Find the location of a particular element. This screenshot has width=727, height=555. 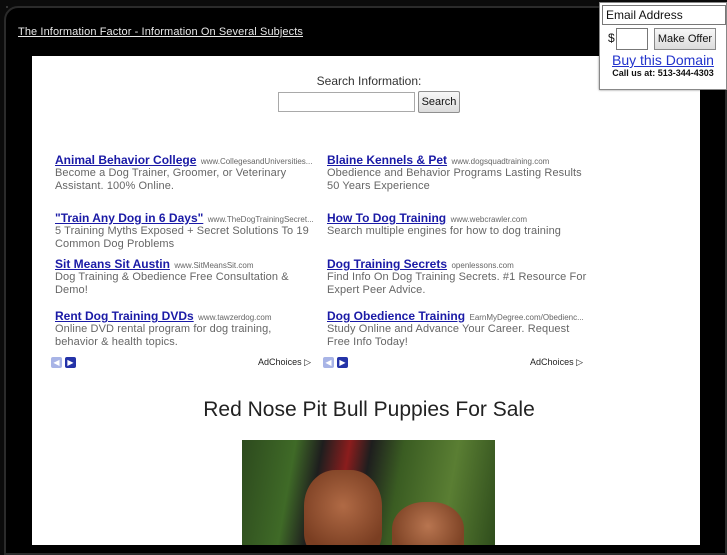

ad-nav-right: ◀ ▶ AdChoices ▷ is located at coordinates (454, 364).